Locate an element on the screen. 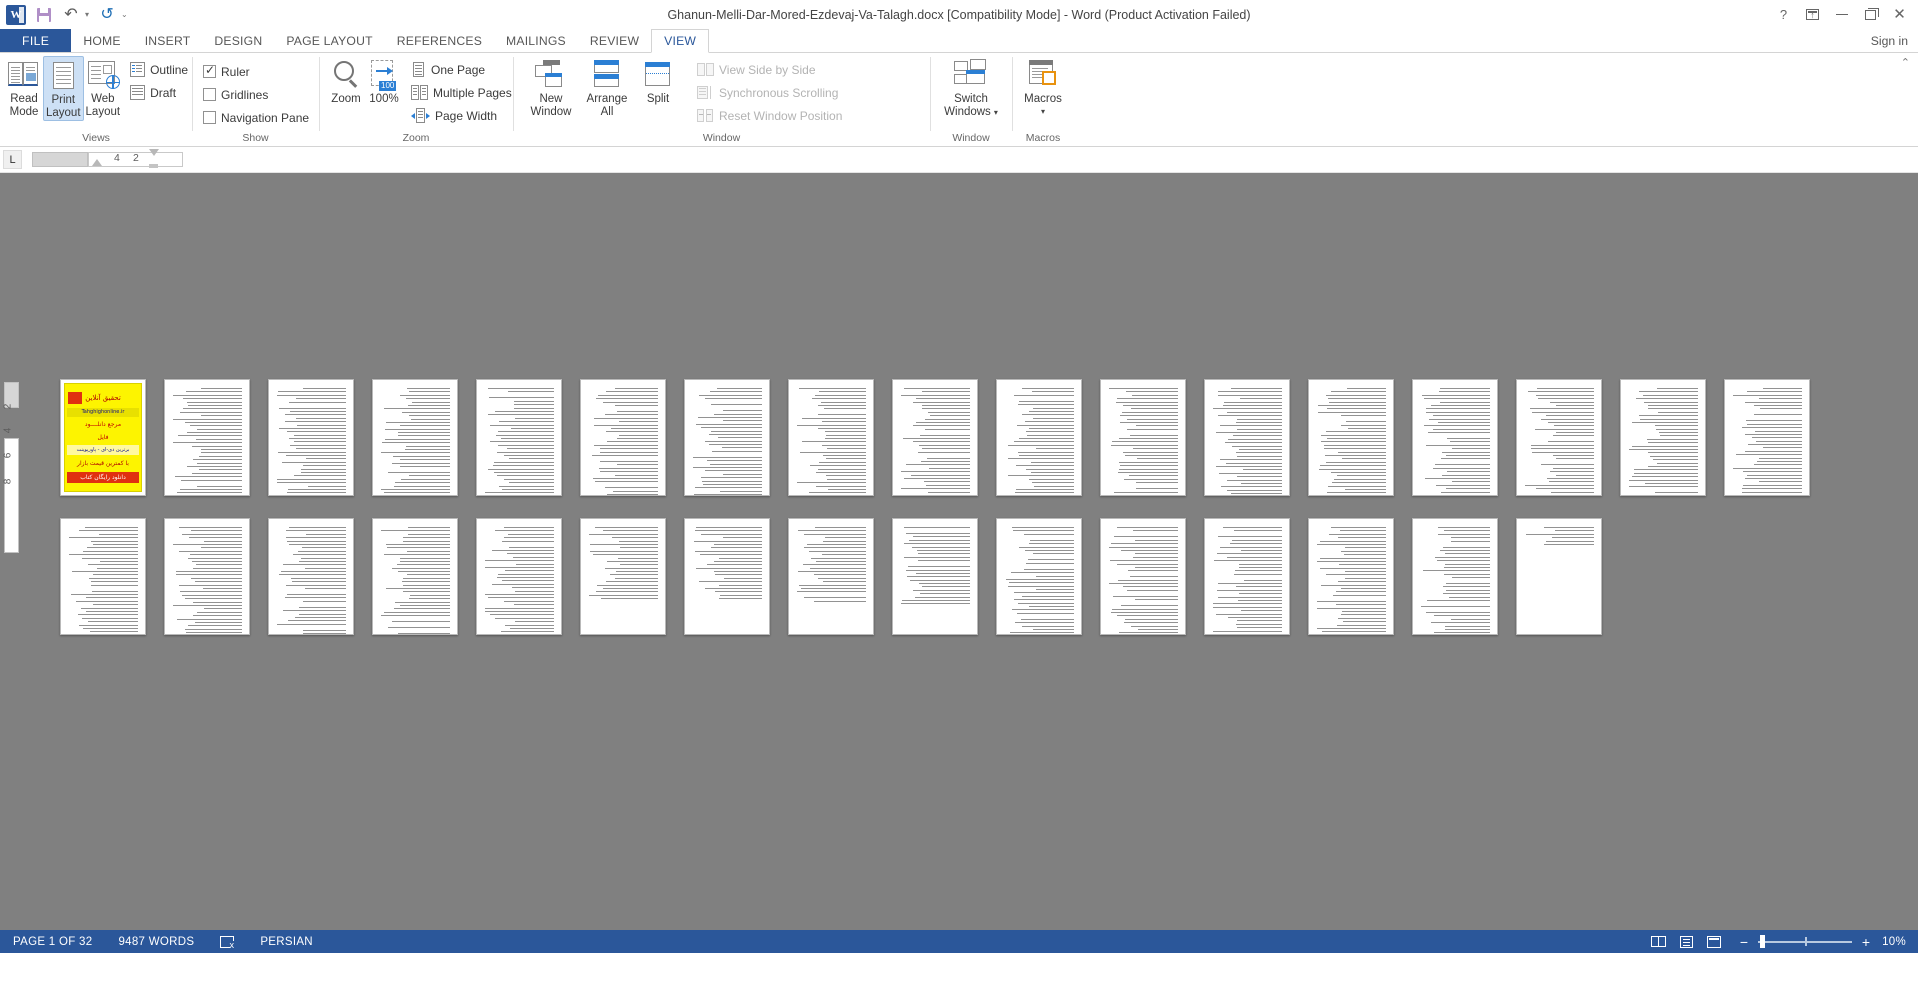 This screenshot has width=1918, height=982. save-button is located at coordinates (44, 15).